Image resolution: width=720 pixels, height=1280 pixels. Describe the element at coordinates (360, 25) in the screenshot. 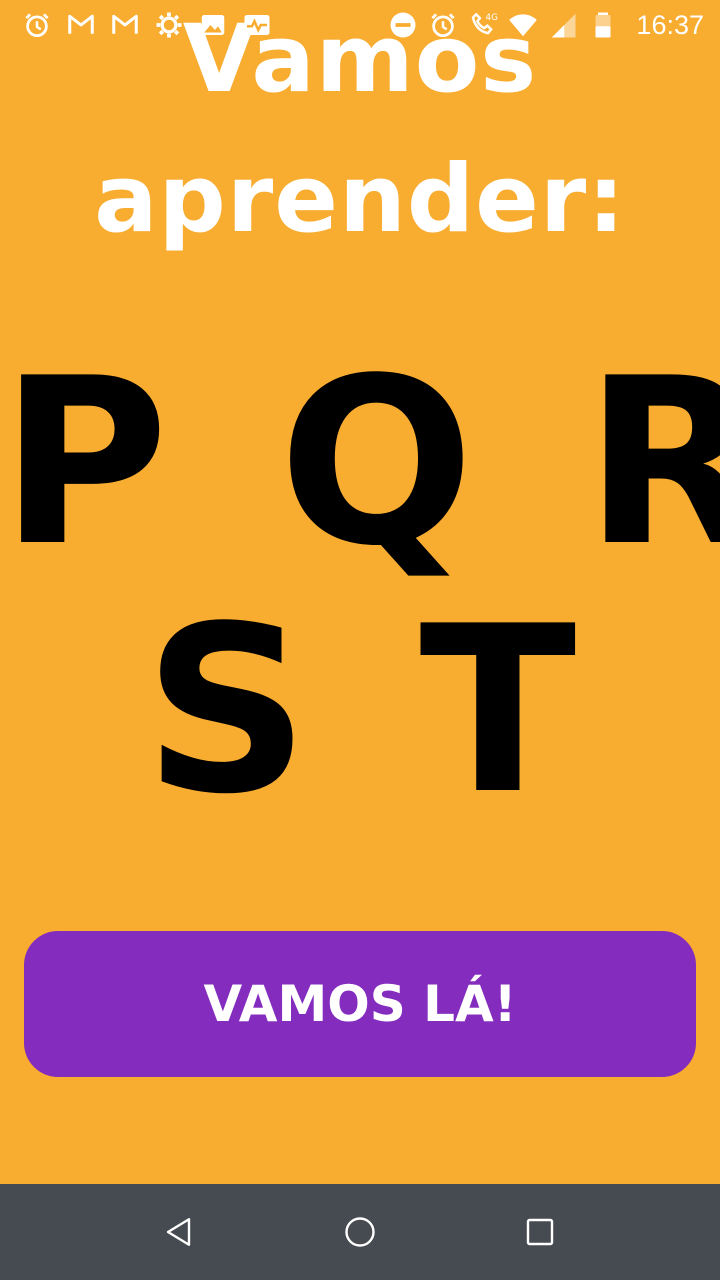

I see `status-bar: 4G 16:37` at that location.